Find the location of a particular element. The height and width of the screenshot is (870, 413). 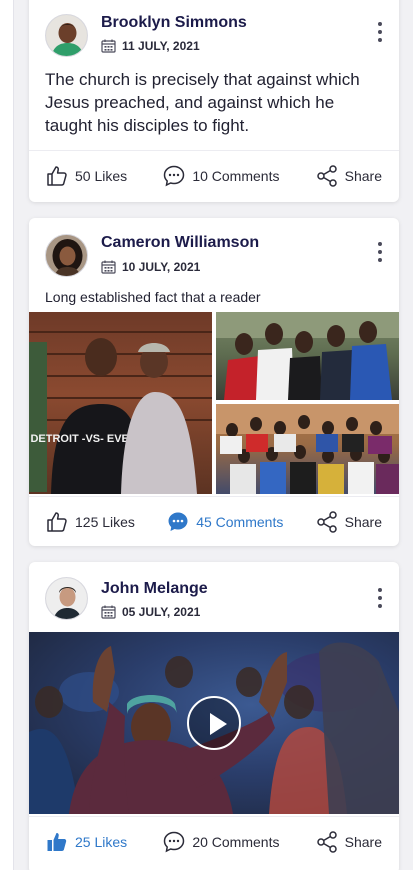

gallery-photo: DETROIT -VS- EVERYBODY is located at coordinates (120, 403).